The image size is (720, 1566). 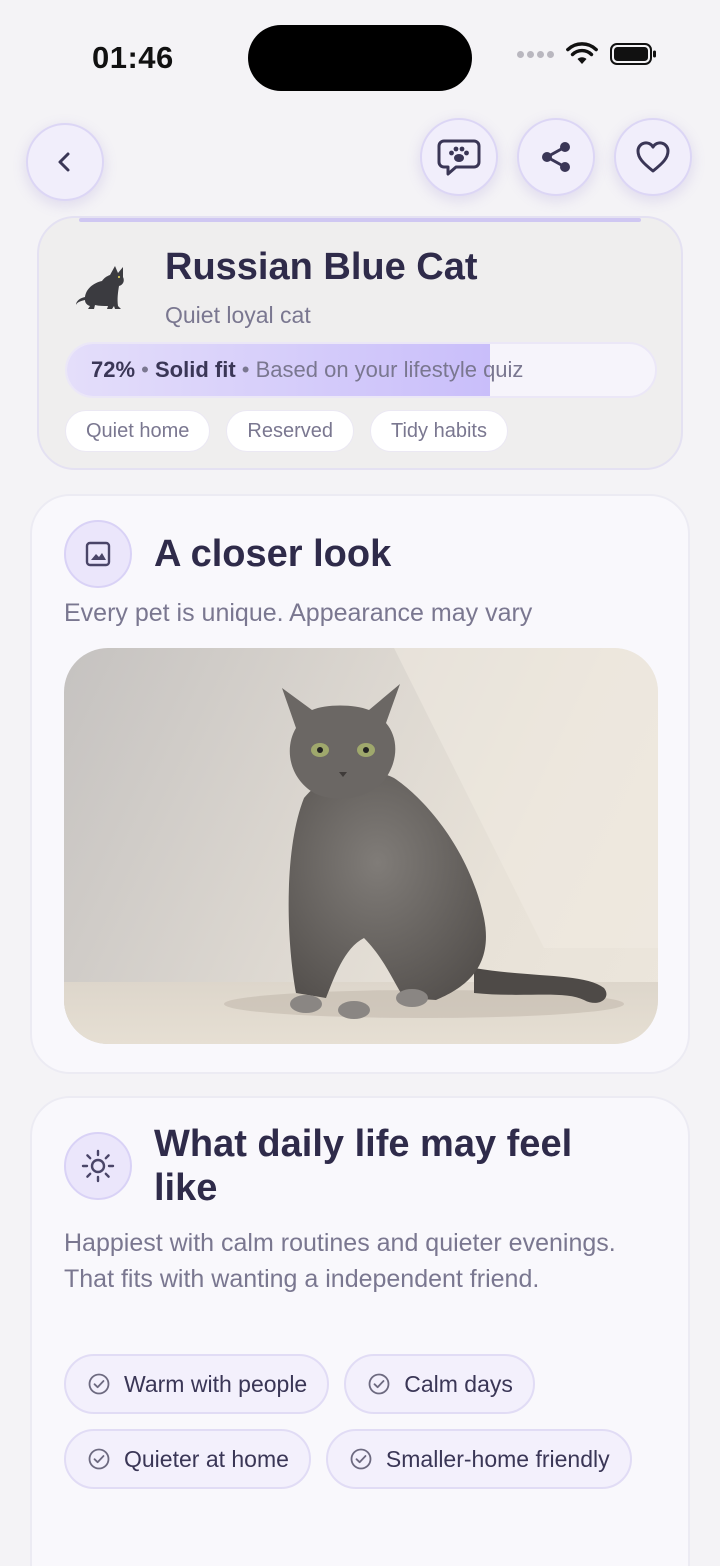 What do you see at coordinates (216, 1383) in the screenshot?
I see `chip-label: Warm with people` at bounding box center [216, 1383].